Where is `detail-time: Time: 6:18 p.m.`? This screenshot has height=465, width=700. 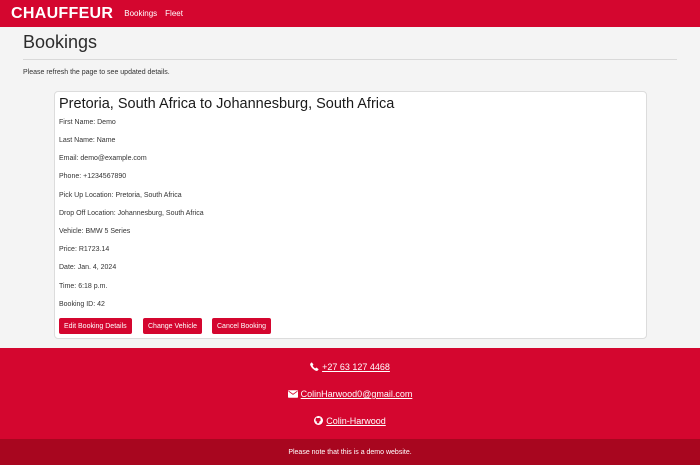
detail-time: Time: 6:18 p.m. is located at coordinates (83, 286).